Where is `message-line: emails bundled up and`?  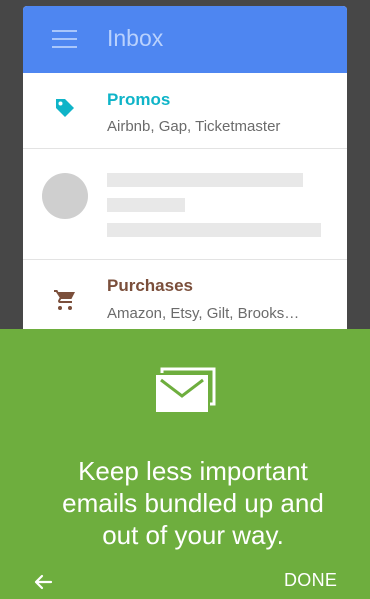
message-line: emails bundled up and is located at coordinates (193, 503).